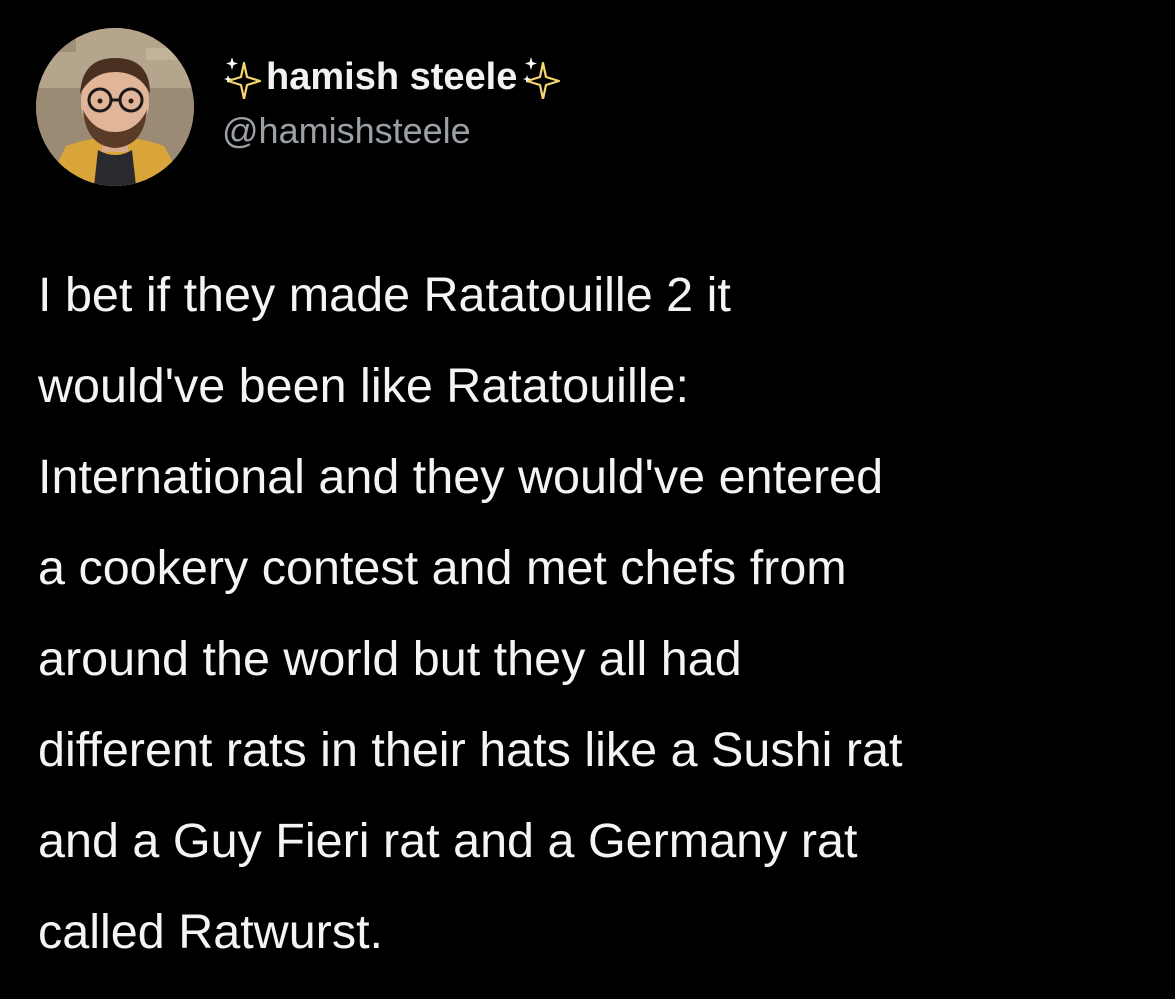 This screenshot has width=1175, height=999. What do you see at coordinates (363, 386) in the screenshot?
I see `tweet-text-line: would've been like Ratatouille:` at bounding box center [363, 386].